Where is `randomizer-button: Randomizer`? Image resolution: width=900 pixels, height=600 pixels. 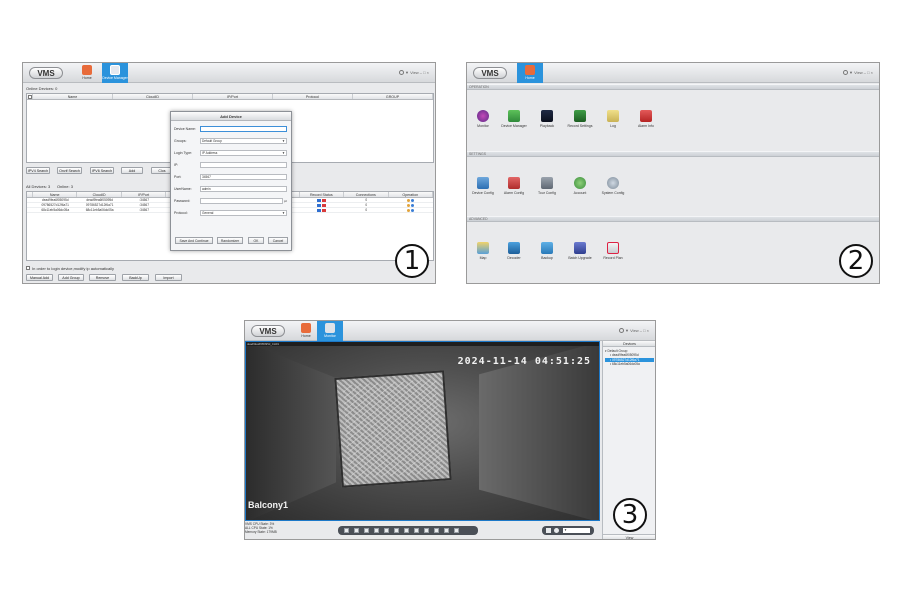 randomizer-button: Randomizer is located at coordinates (230, 240).